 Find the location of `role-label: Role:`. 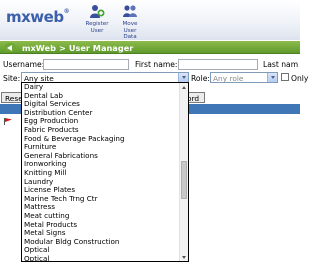

role-label: Role: is located at coordinates (200, 78).